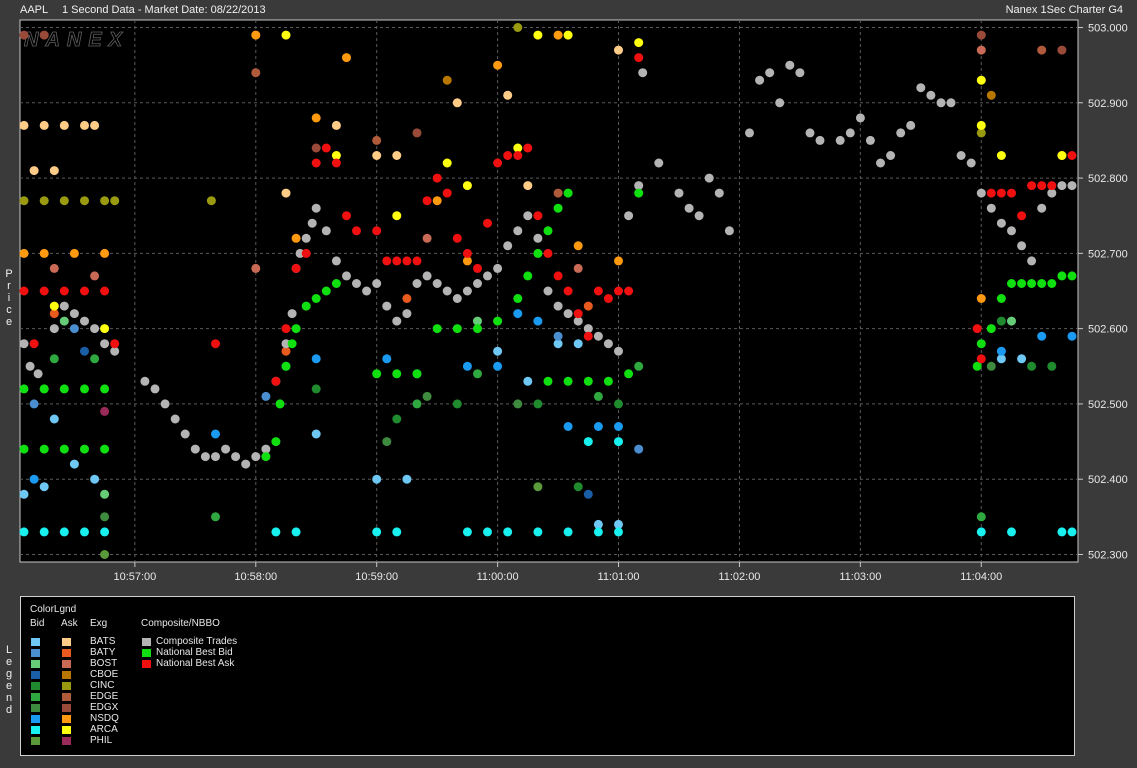 This screenshot has width=1137, height=768. I want to click on dot-baty-ask, so click(407, 298).